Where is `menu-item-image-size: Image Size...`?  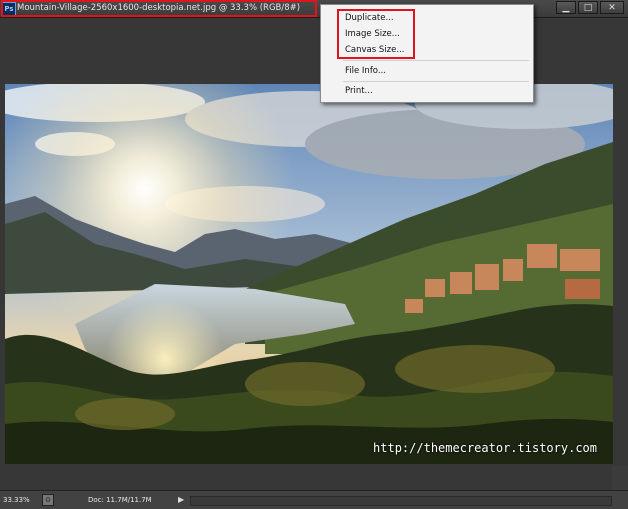 menu-item-image-size: Image Size... is located at coordinates (372, 34).